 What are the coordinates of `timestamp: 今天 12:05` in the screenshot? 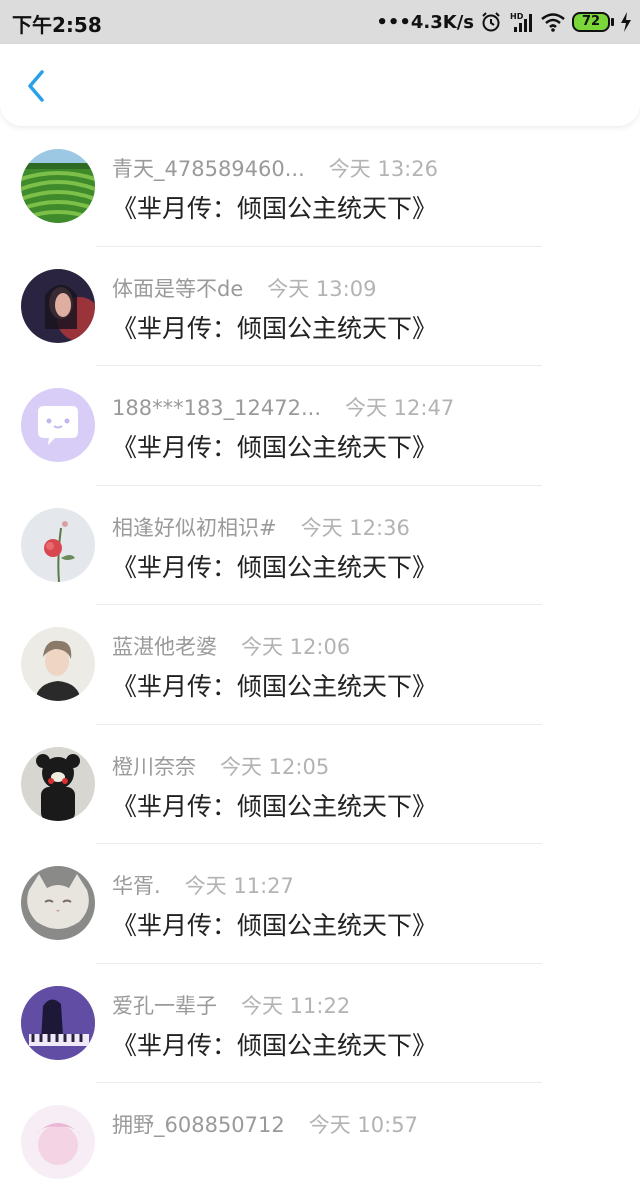 It's located at (275, 766).